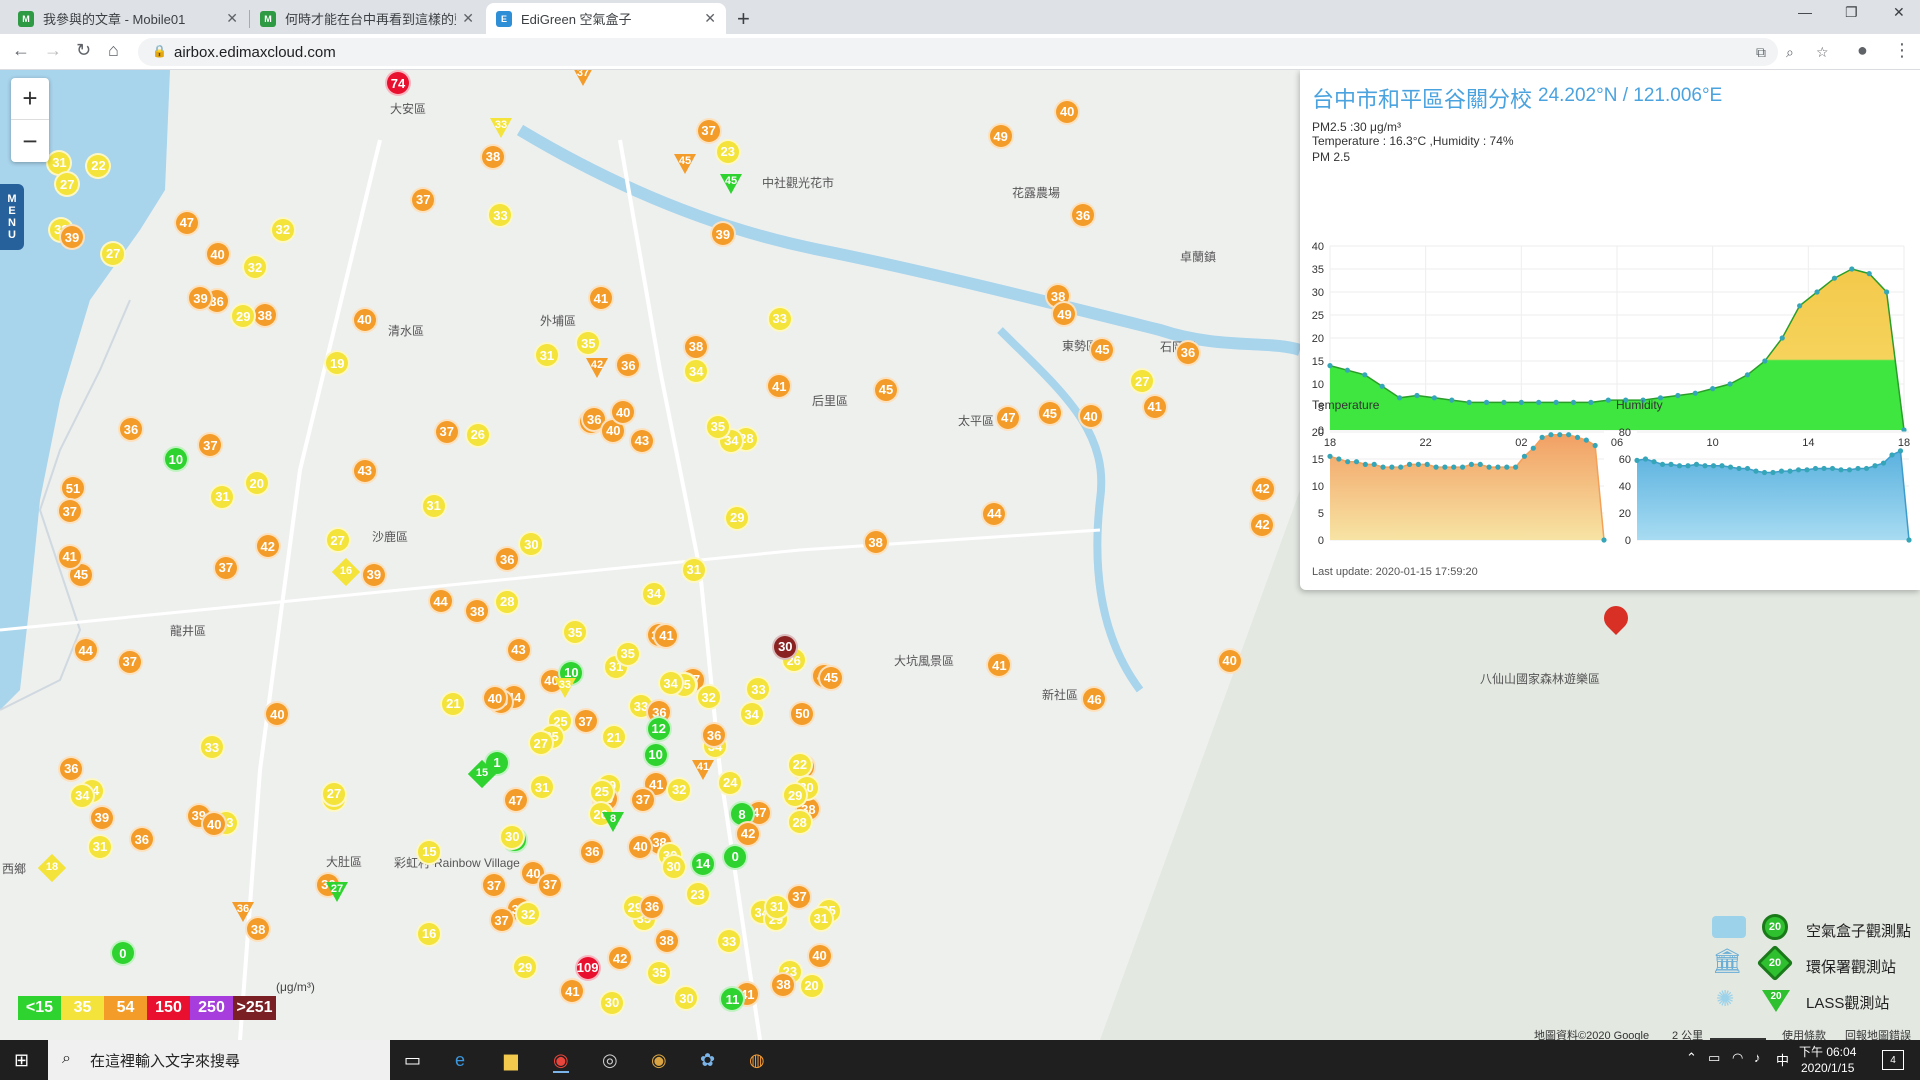  Describe the element at coordinates (1878, 1033) in the screenshot. I see `report-error-link: 回報地圖錯誤` at that location.